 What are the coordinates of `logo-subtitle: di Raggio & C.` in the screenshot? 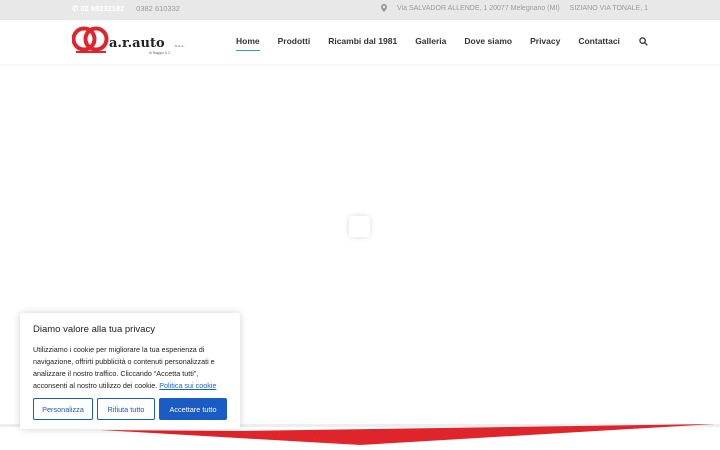 It's located at (160, 53).